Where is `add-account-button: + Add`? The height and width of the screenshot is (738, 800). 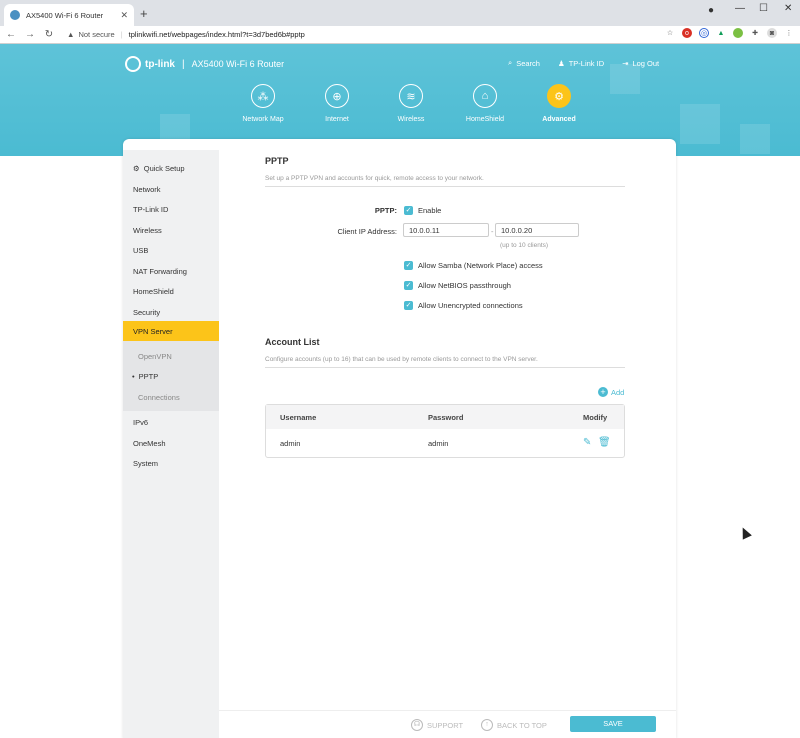
add-account-button: + Add is located at coordinates (611, 392).